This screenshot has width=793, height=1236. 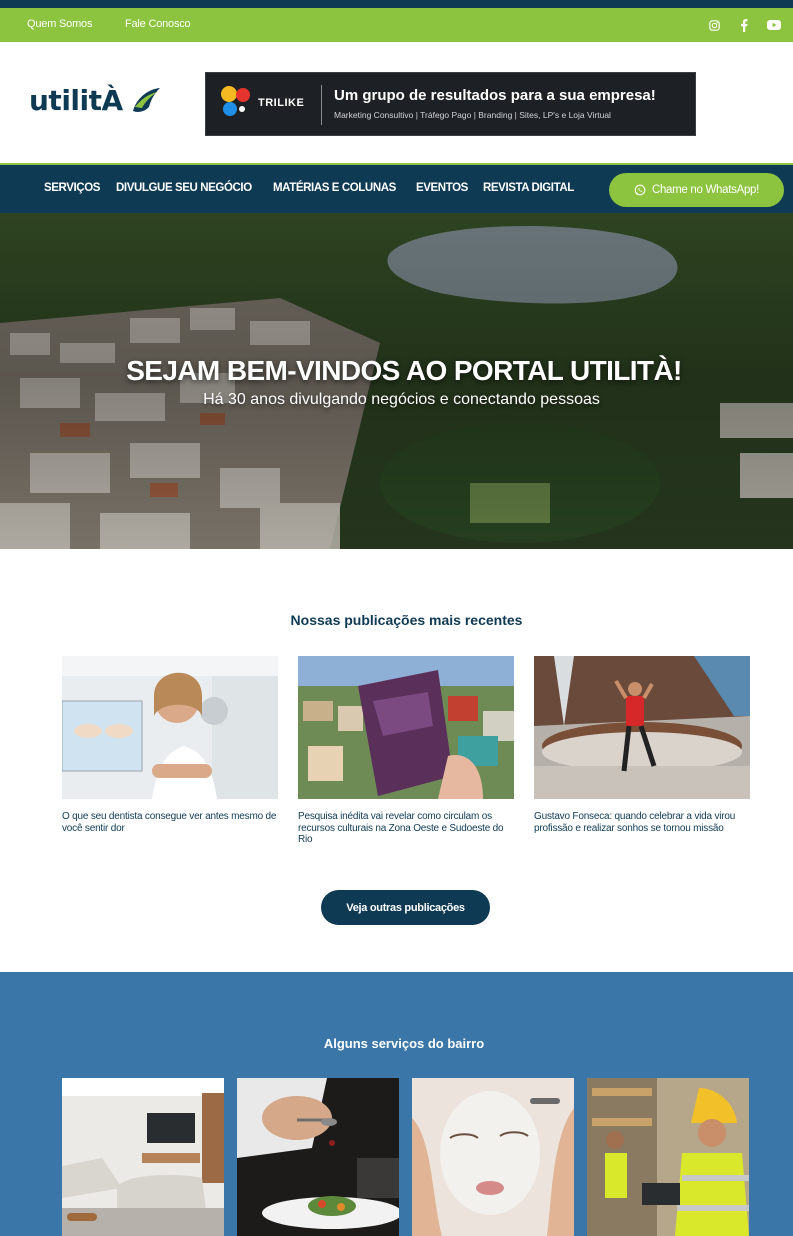 I want to click on banner-brand: TRILIKE, so click(x=281, y=103).